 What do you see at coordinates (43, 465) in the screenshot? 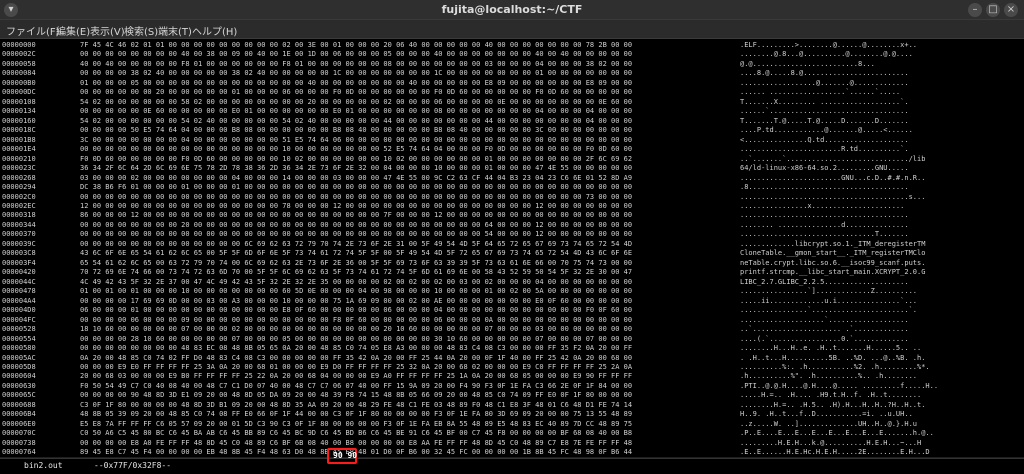
I see `status-filename: bin2.out` at bounding box center [43, 465].